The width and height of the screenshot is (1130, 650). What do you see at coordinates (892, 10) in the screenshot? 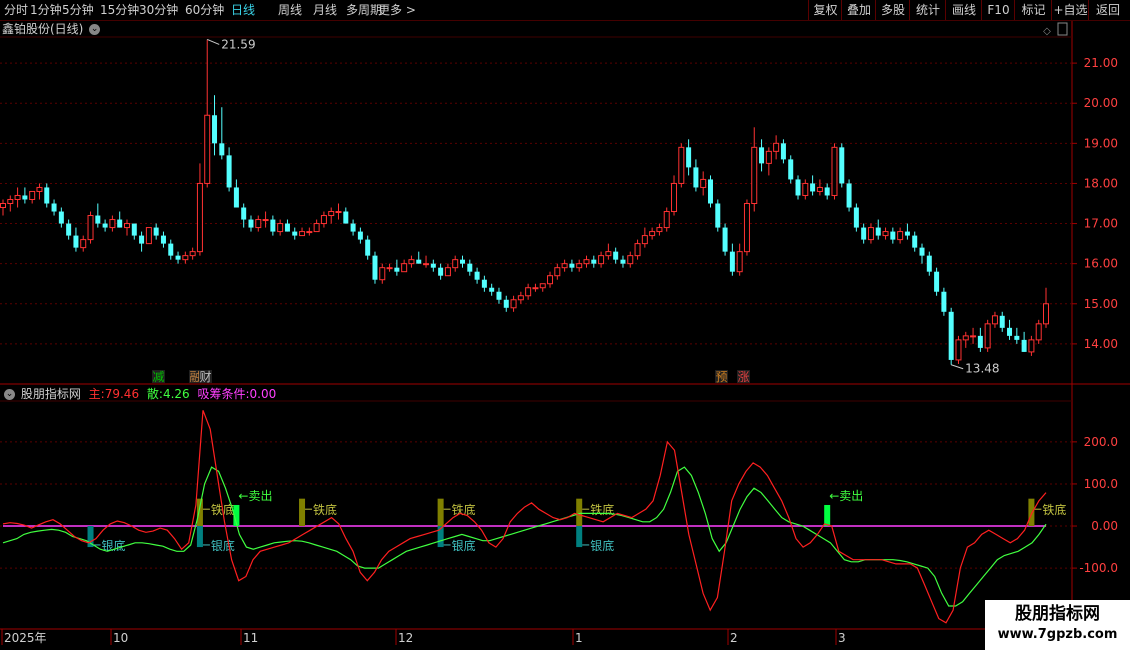
I see `toolbar-action-2: 多股` at bounding box center [892, 10].